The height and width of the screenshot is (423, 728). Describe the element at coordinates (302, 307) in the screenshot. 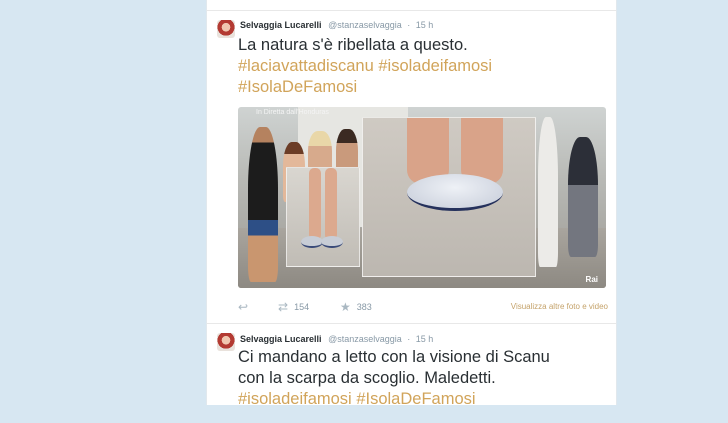

I see `retweet-count: 154` at that location.